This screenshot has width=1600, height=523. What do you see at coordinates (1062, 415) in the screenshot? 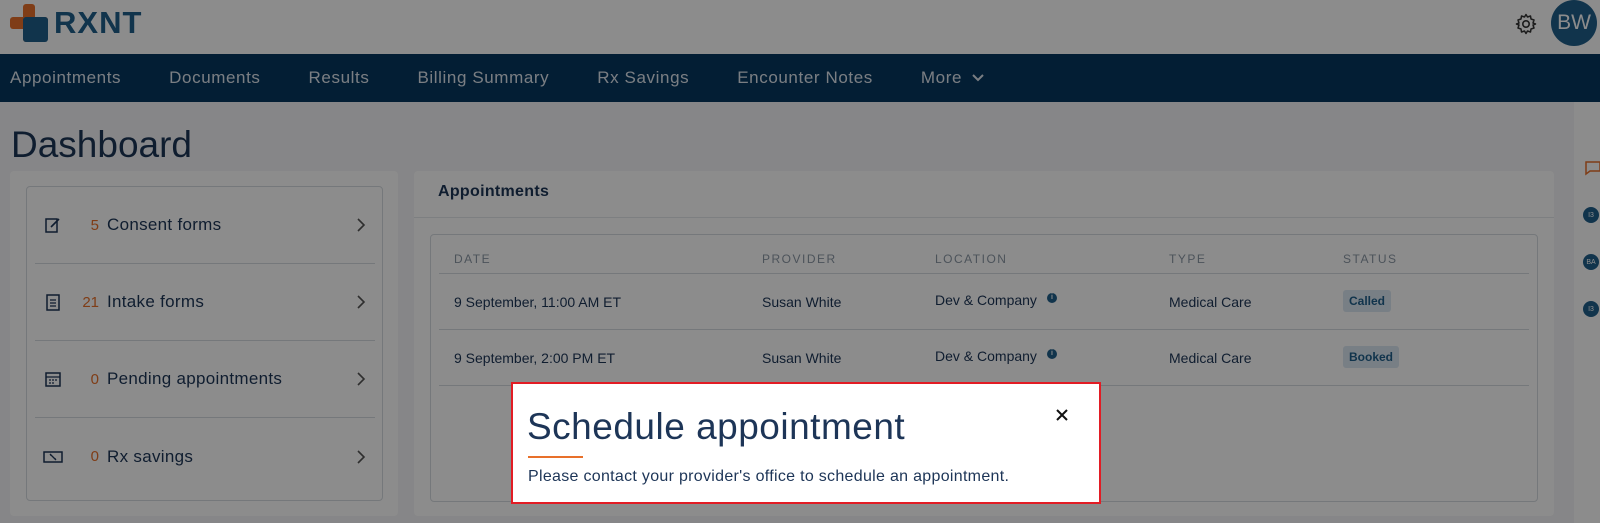
I see `close-icon` at bounding box center [1062, 415].